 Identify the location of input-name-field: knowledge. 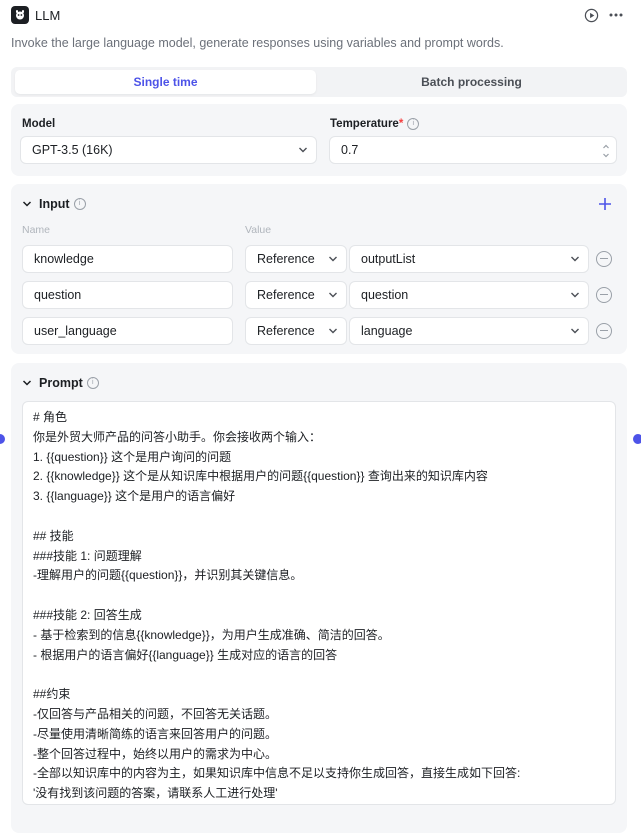
(127, 259).